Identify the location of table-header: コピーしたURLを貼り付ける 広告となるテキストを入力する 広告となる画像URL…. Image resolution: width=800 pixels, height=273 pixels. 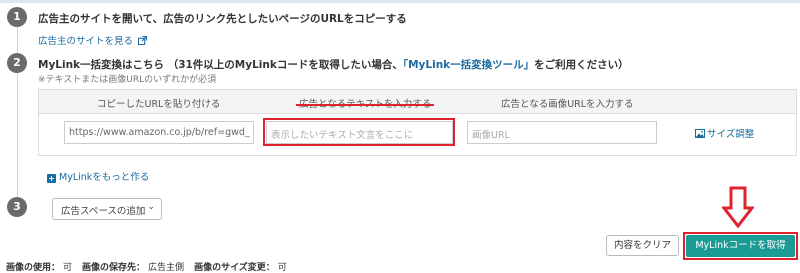
(417, 102).